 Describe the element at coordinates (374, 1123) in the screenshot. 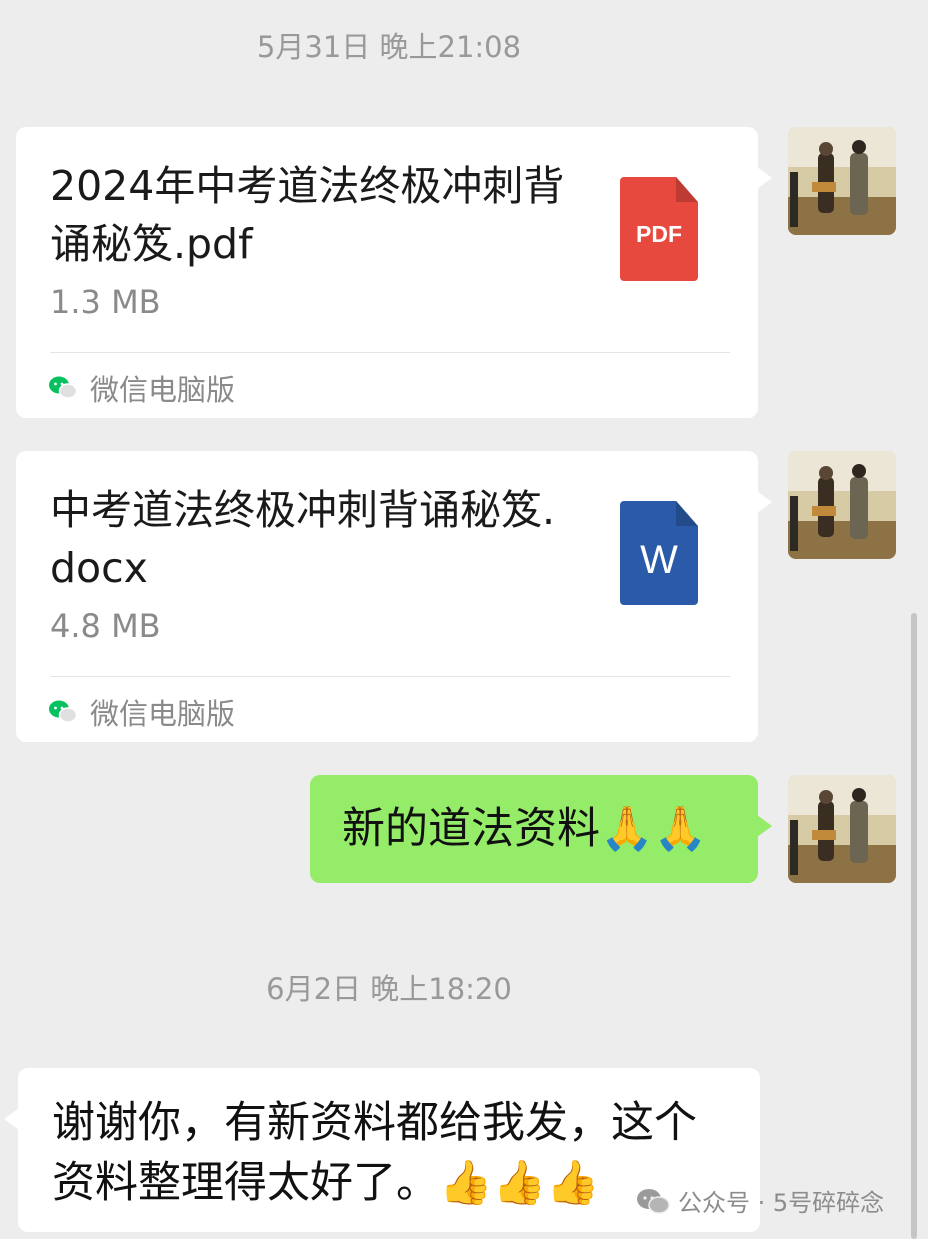

I see `message-text-line: 谢谢你，有新资料都给我发，这个` at that location.